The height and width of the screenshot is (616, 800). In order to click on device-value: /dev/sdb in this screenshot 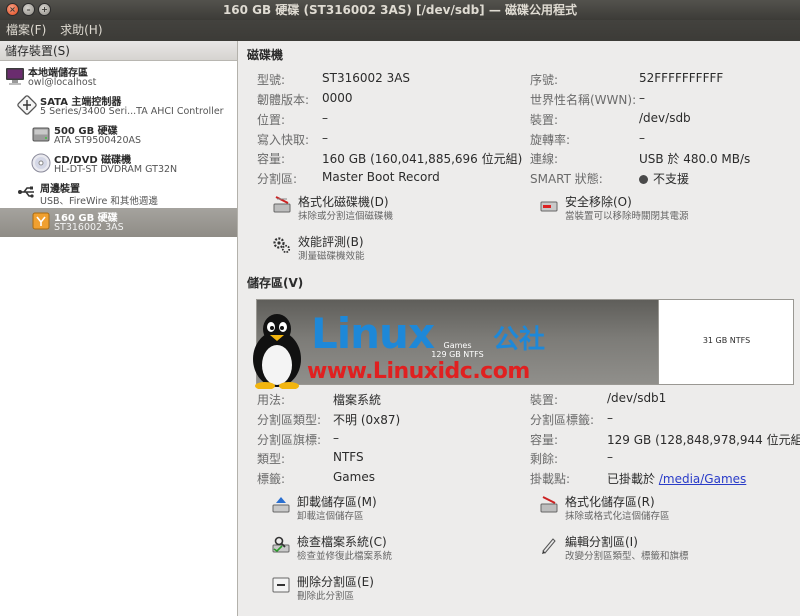, I will do `click(665, 118)`.